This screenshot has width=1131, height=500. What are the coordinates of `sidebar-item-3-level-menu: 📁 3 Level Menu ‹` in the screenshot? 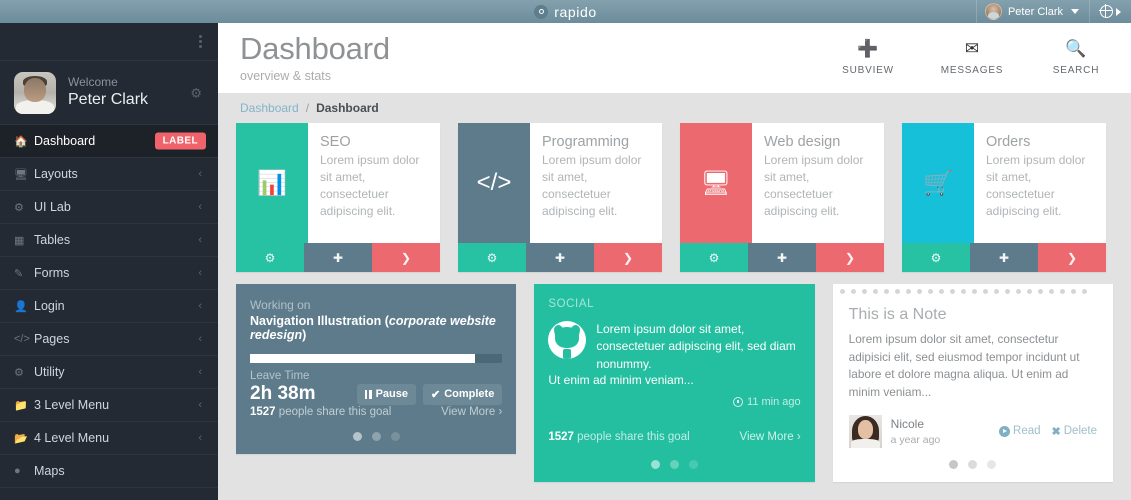 It's located at (109, 405).